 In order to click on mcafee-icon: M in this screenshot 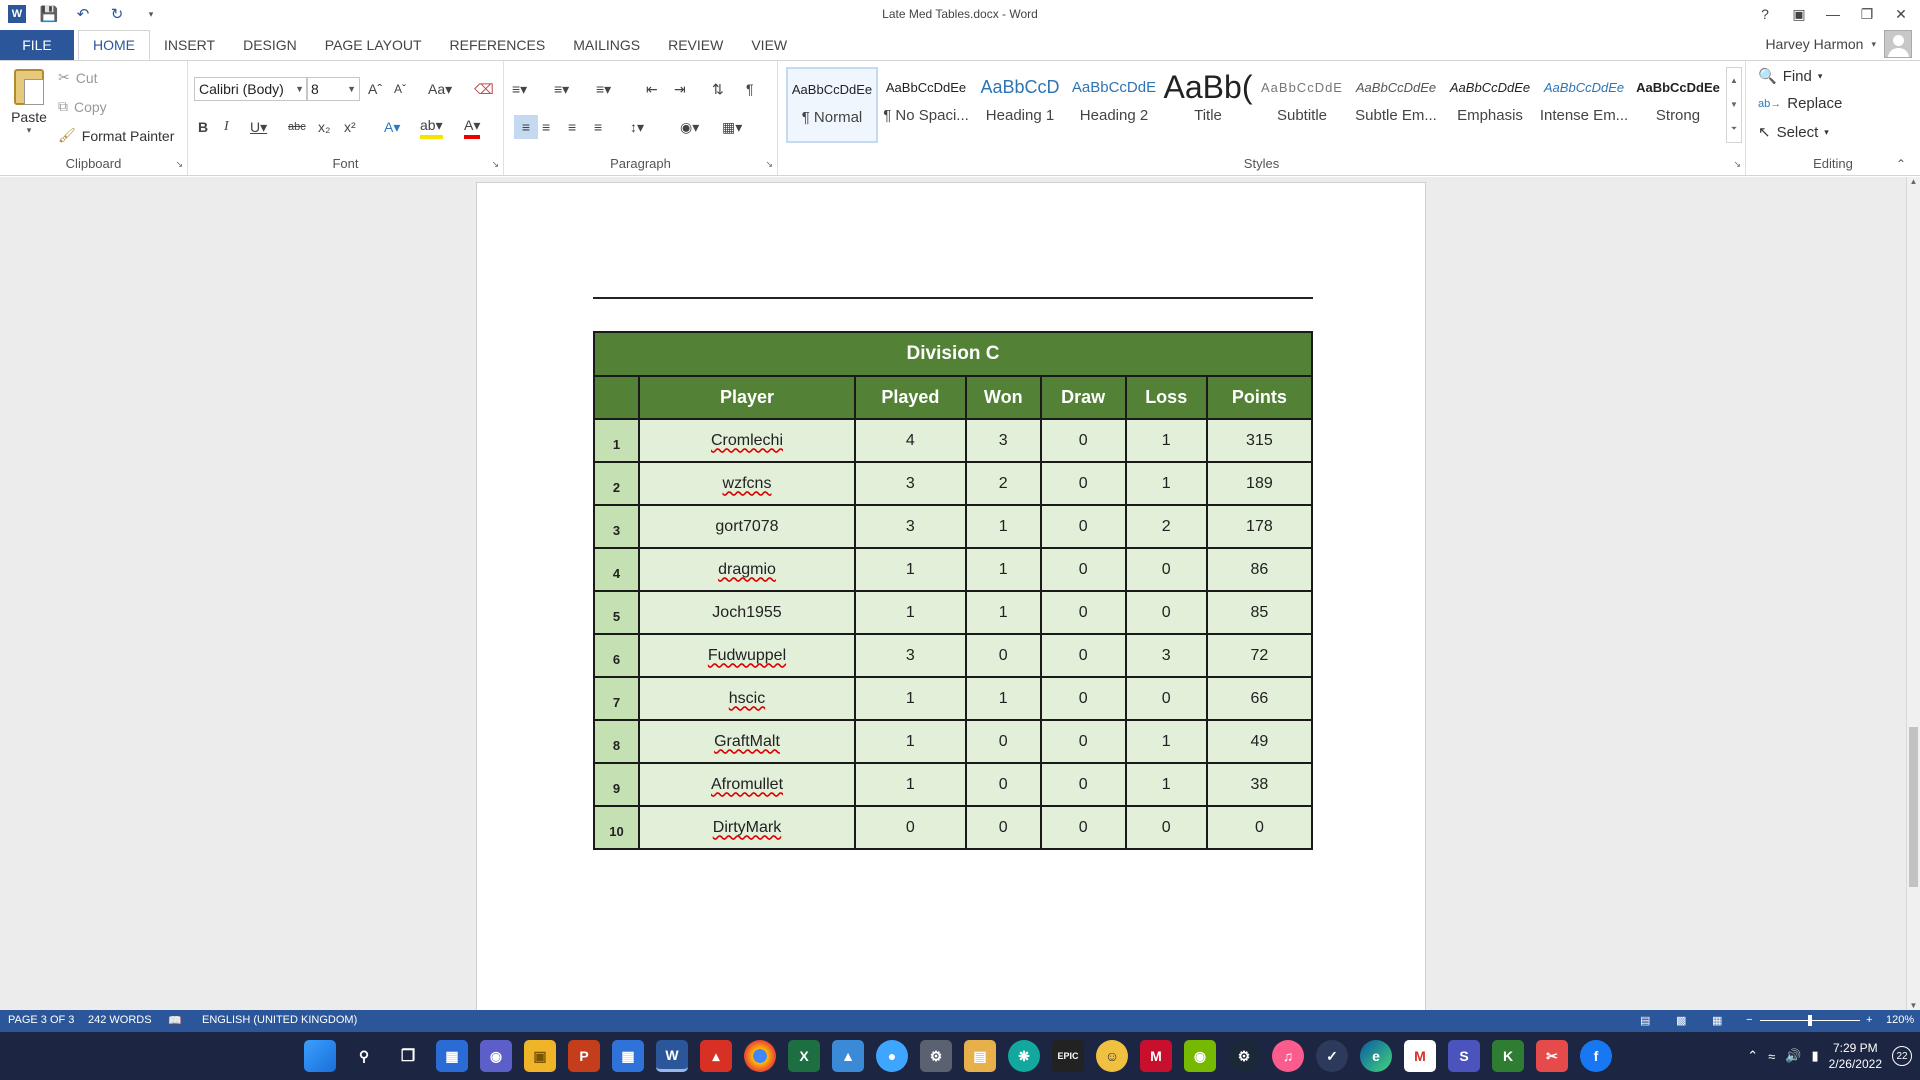, I will do `click(1156, 1056)`.